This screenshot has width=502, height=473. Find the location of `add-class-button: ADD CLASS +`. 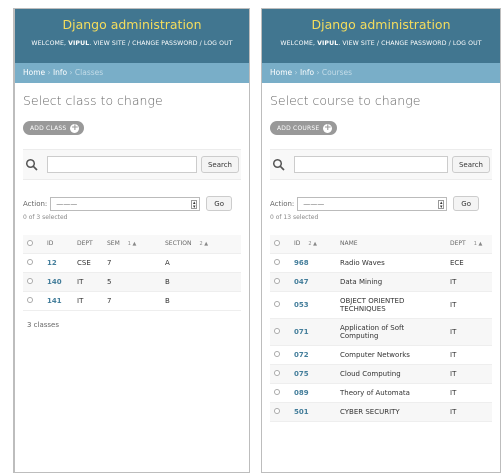

add-class-button: ADD CLASS + is located at coordinates (54, 128).